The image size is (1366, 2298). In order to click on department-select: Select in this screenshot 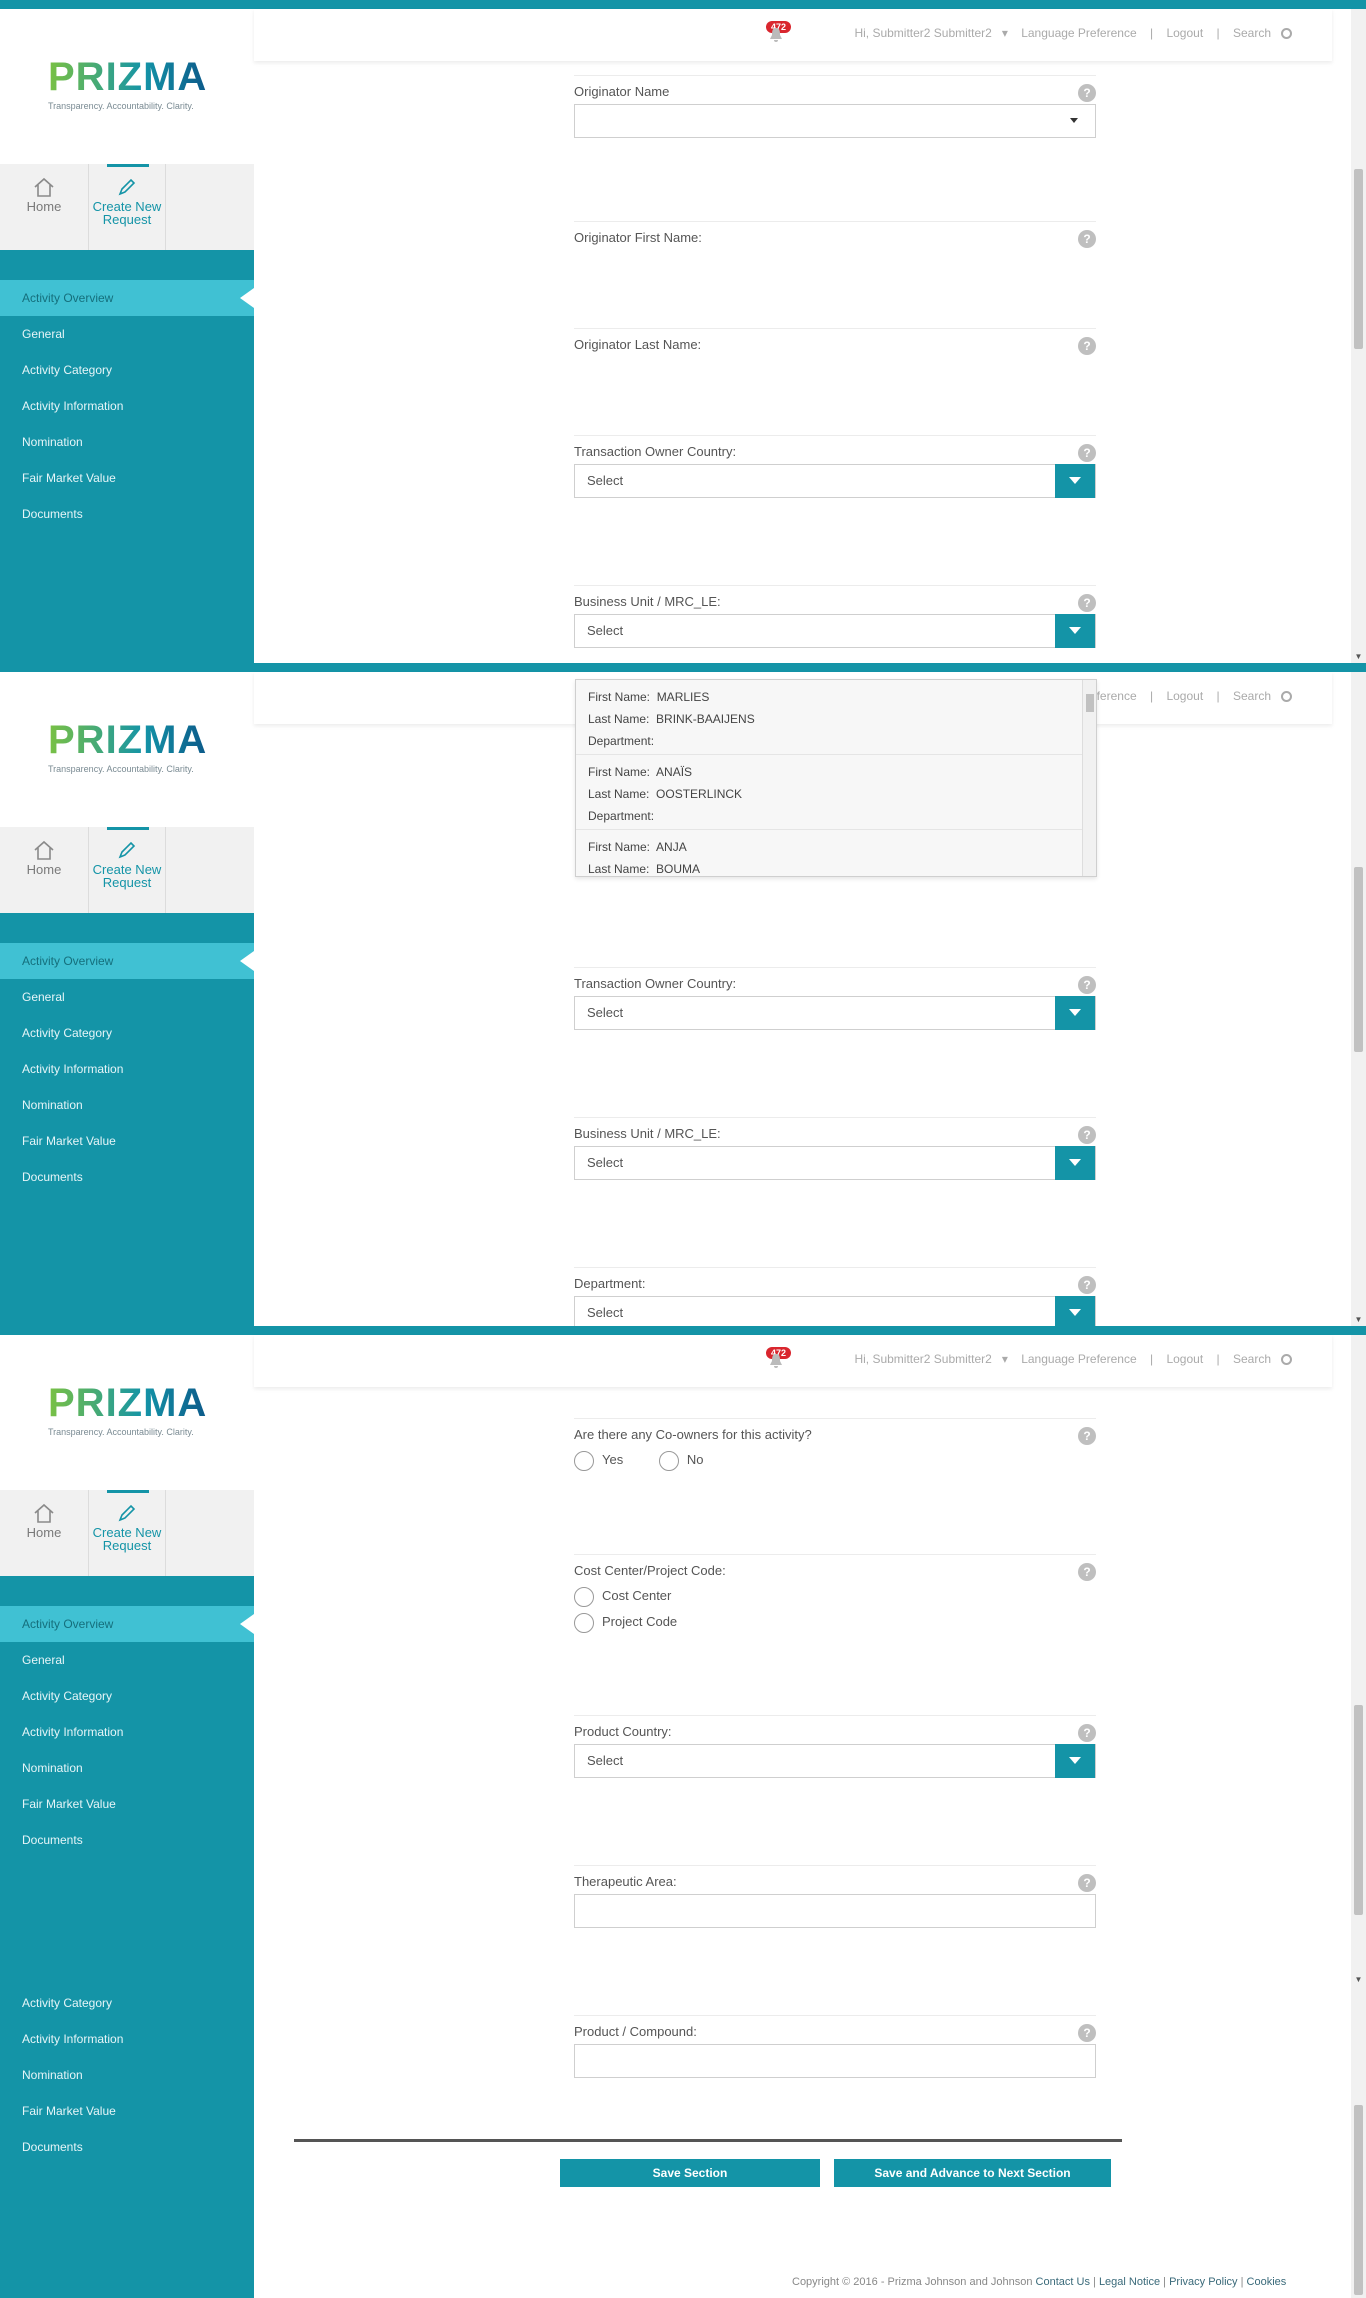, I will do `click(835, 1311)`.